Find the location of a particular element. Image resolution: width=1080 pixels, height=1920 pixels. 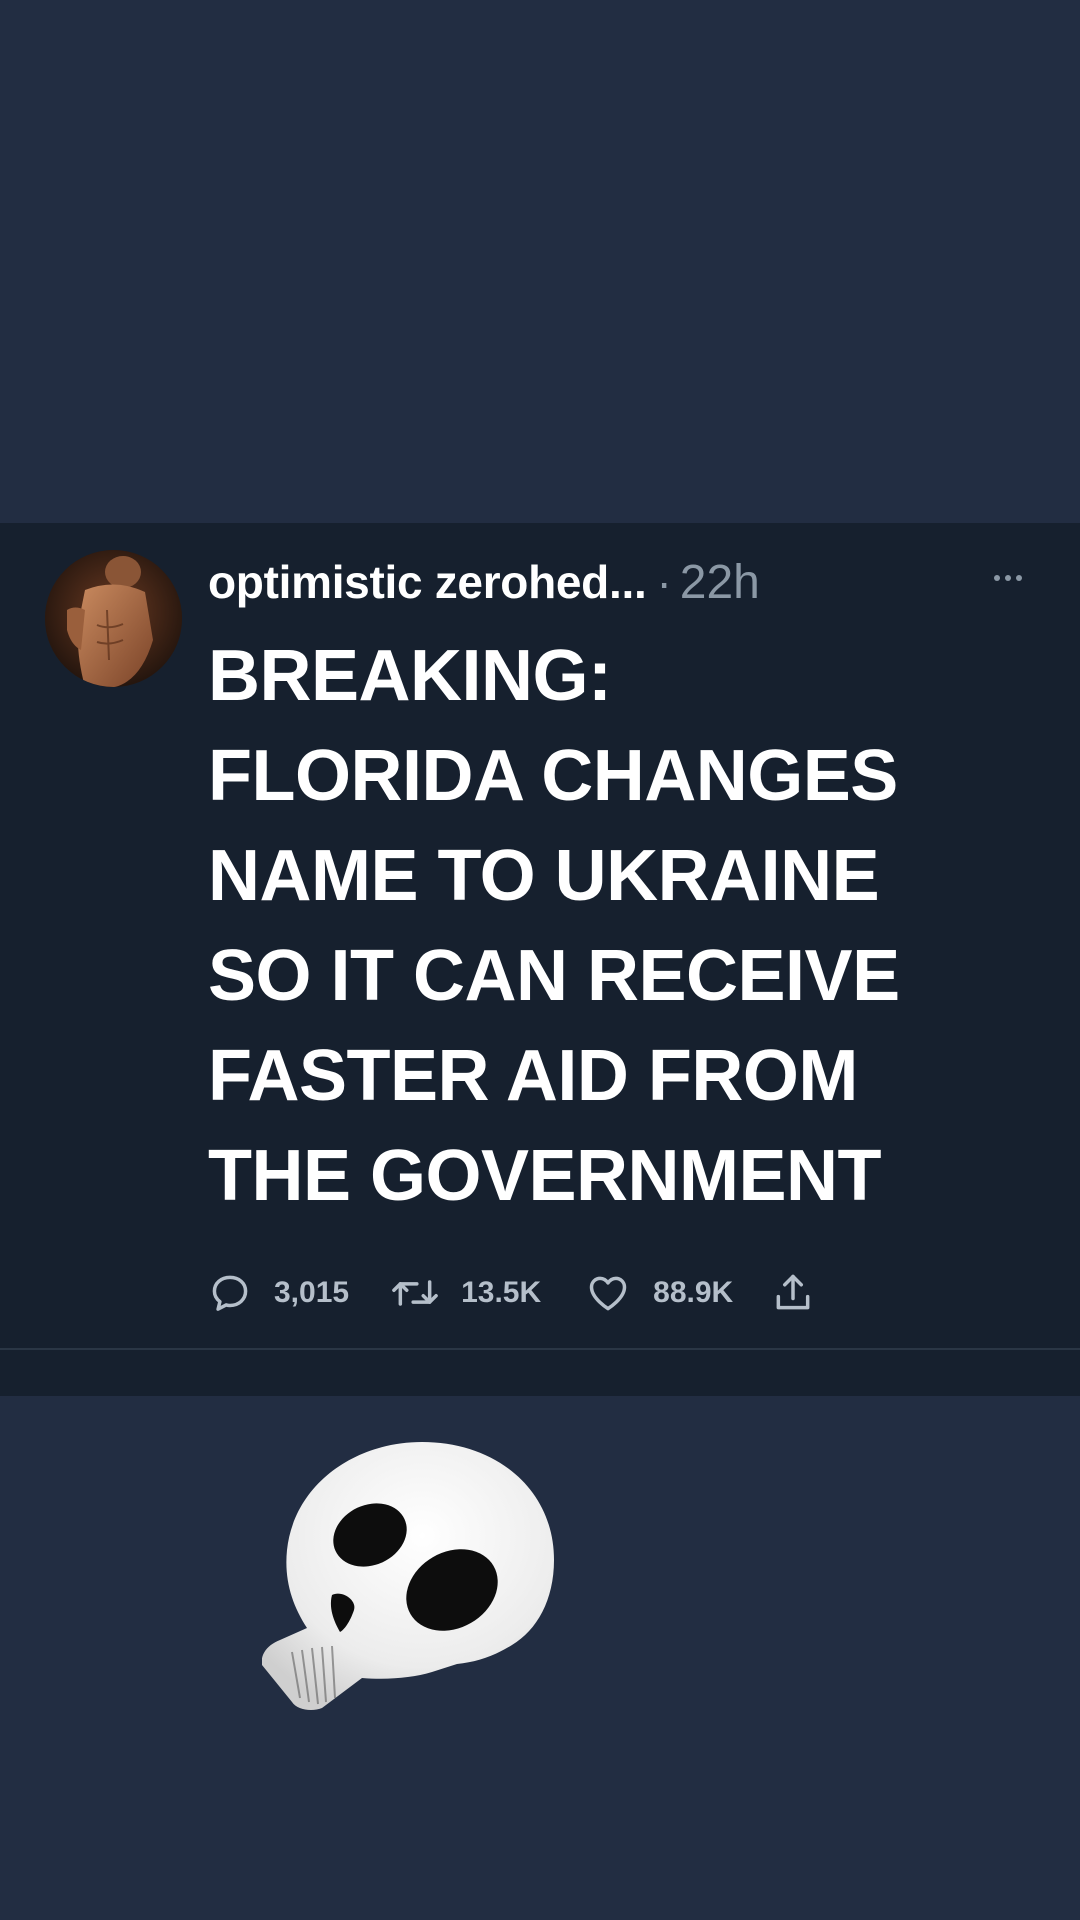

reply-icon is located at coordinates (230, 1293).